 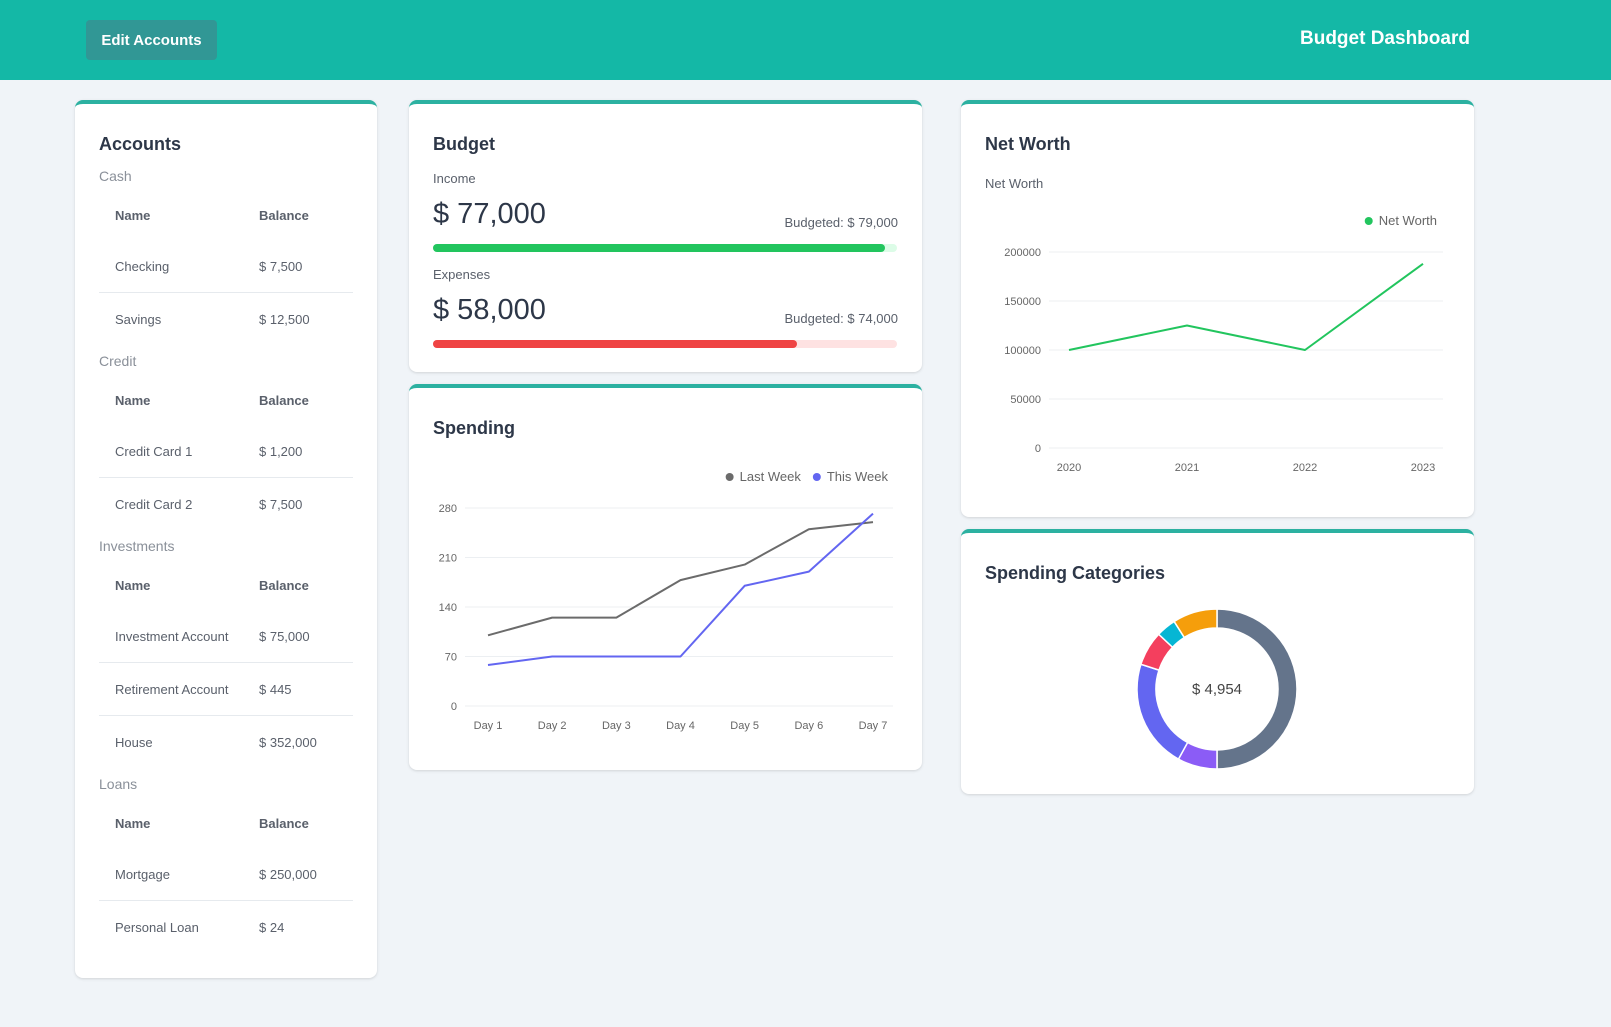 I want to click on y-tick-label: 210, so click(x=448, y=559).